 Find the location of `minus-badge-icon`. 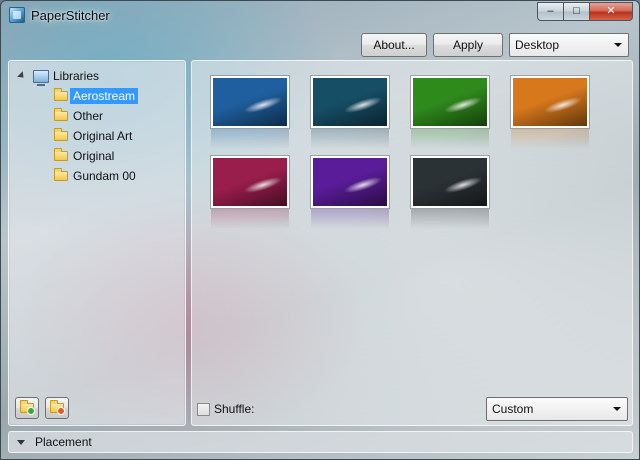

minus-badge-icon is located at coordinates (61, 411).